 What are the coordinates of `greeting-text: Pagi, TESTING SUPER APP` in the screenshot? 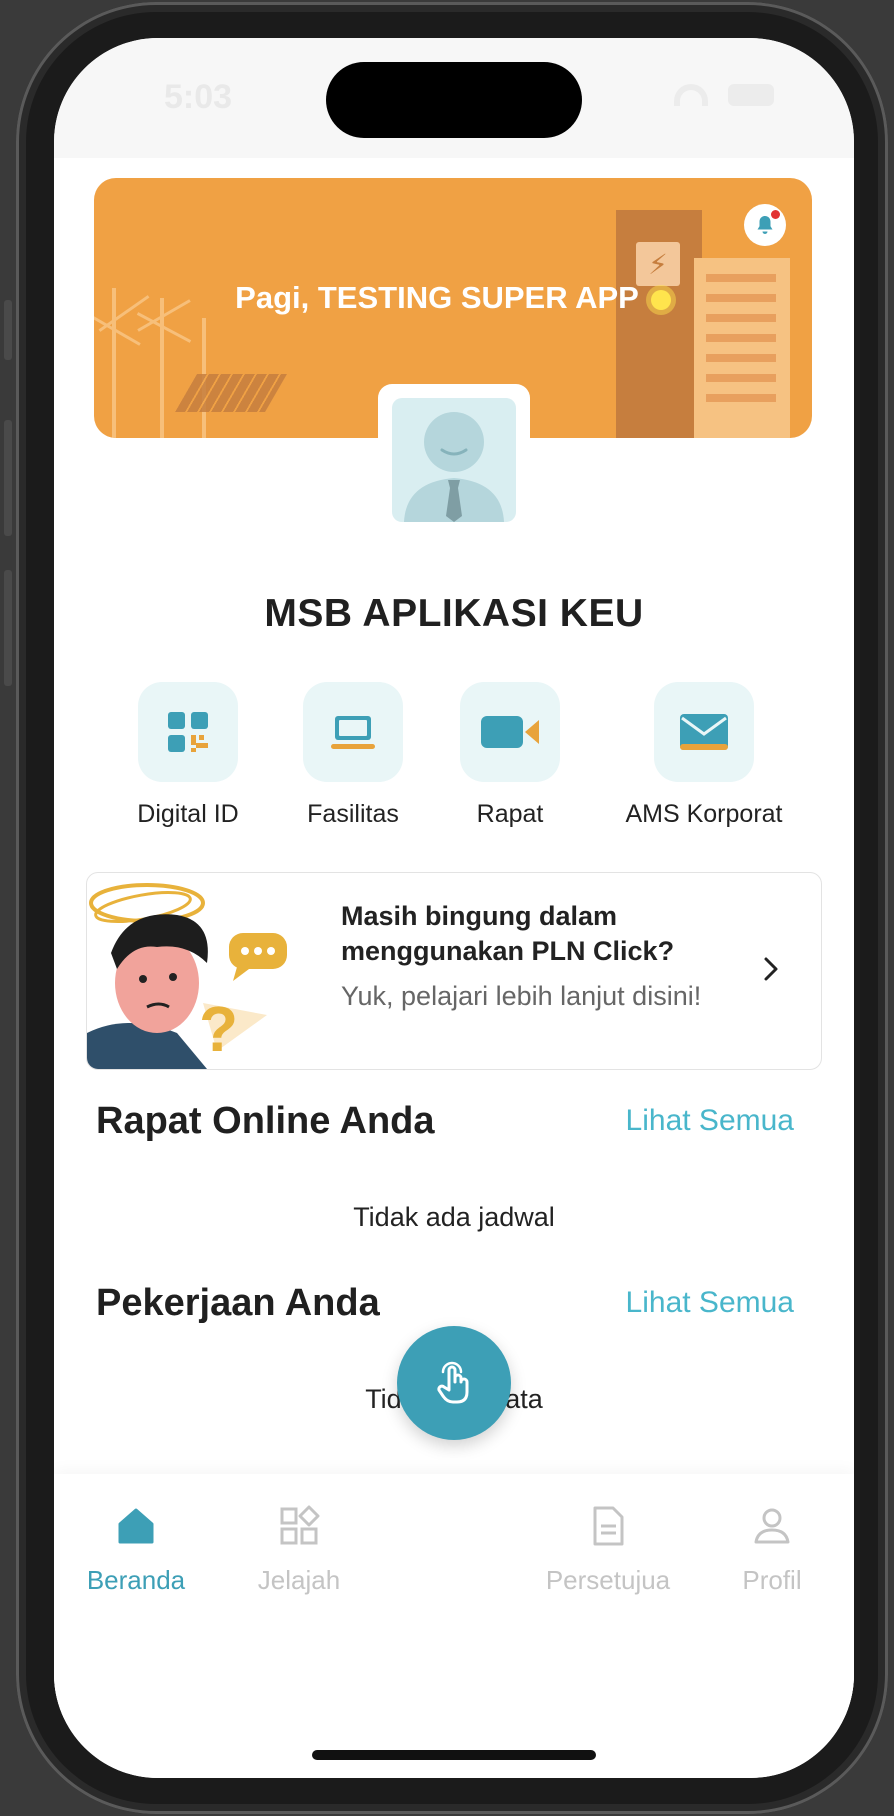 It's located at (453, 298).